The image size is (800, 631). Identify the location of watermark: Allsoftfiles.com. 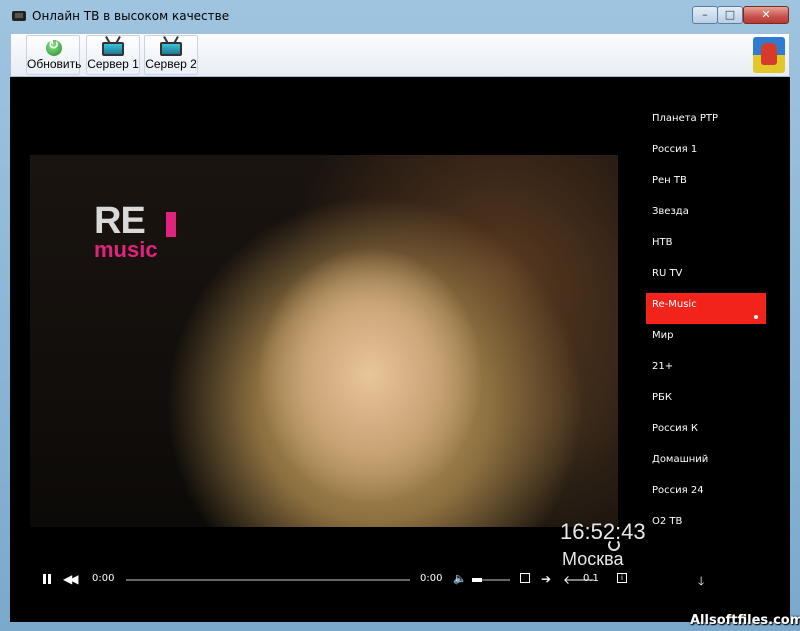
(745, 620).